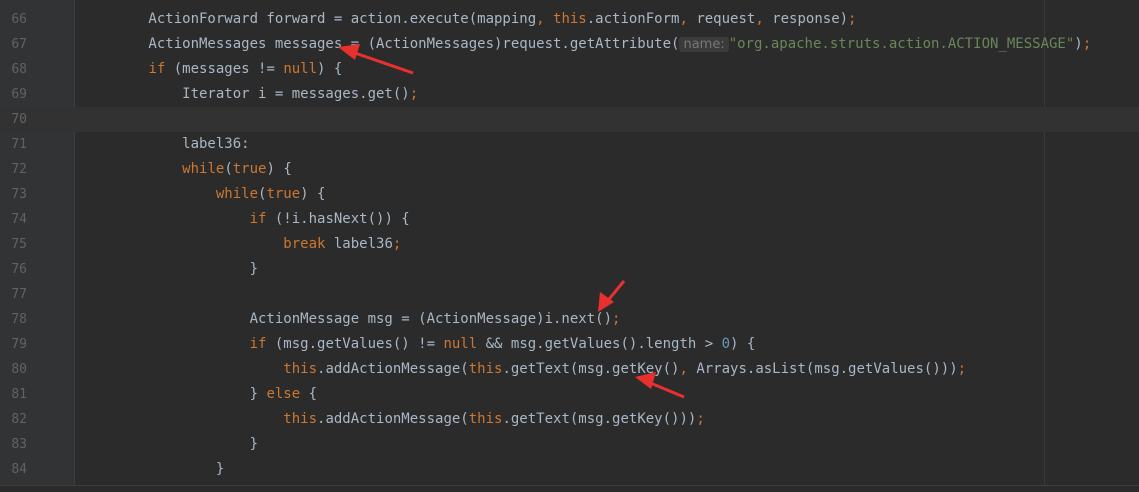  What do you see at coordinates (569, 294) in the screenshot?
I see `code-line: 77` at bounding box center [569, 294].